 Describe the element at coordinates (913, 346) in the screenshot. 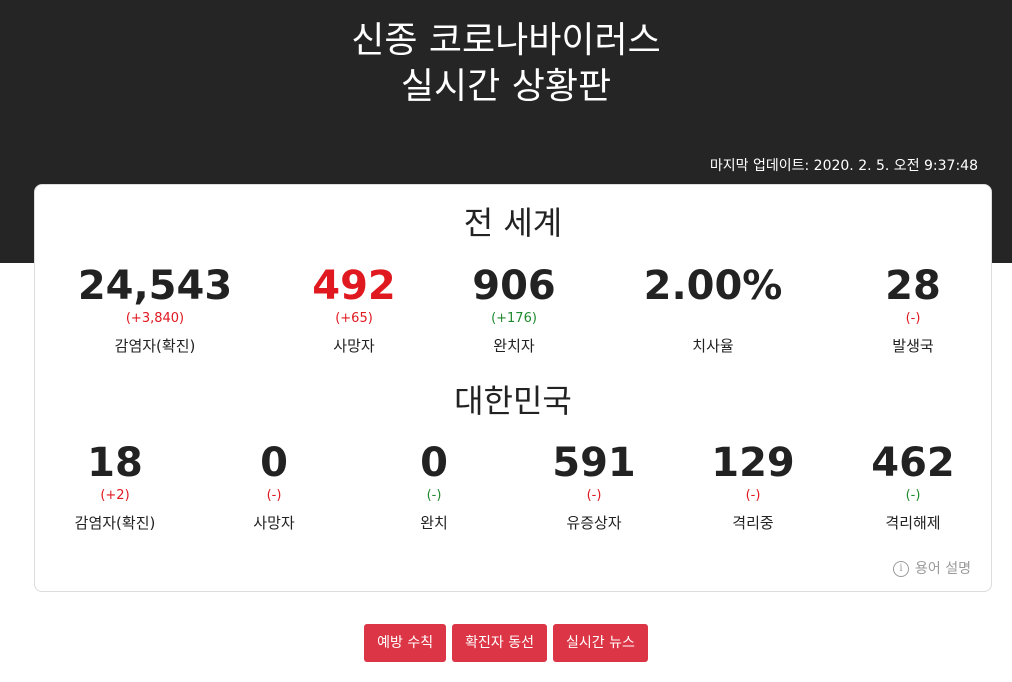

I see `stat-label: 발생국` at that location.